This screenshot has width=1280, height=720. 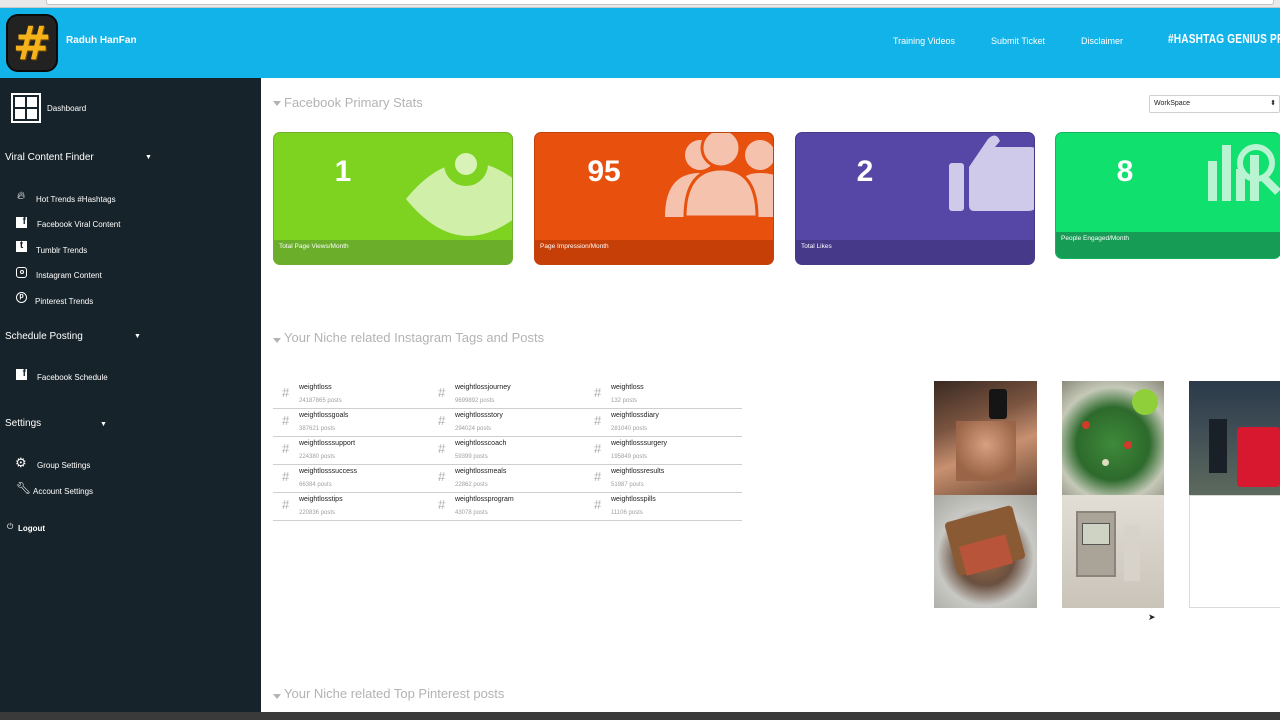 What do you see at coordinates (1234, 551) in the screenshot?
I see `instagram-post-placeholder` at bounding box center [1234, 551].